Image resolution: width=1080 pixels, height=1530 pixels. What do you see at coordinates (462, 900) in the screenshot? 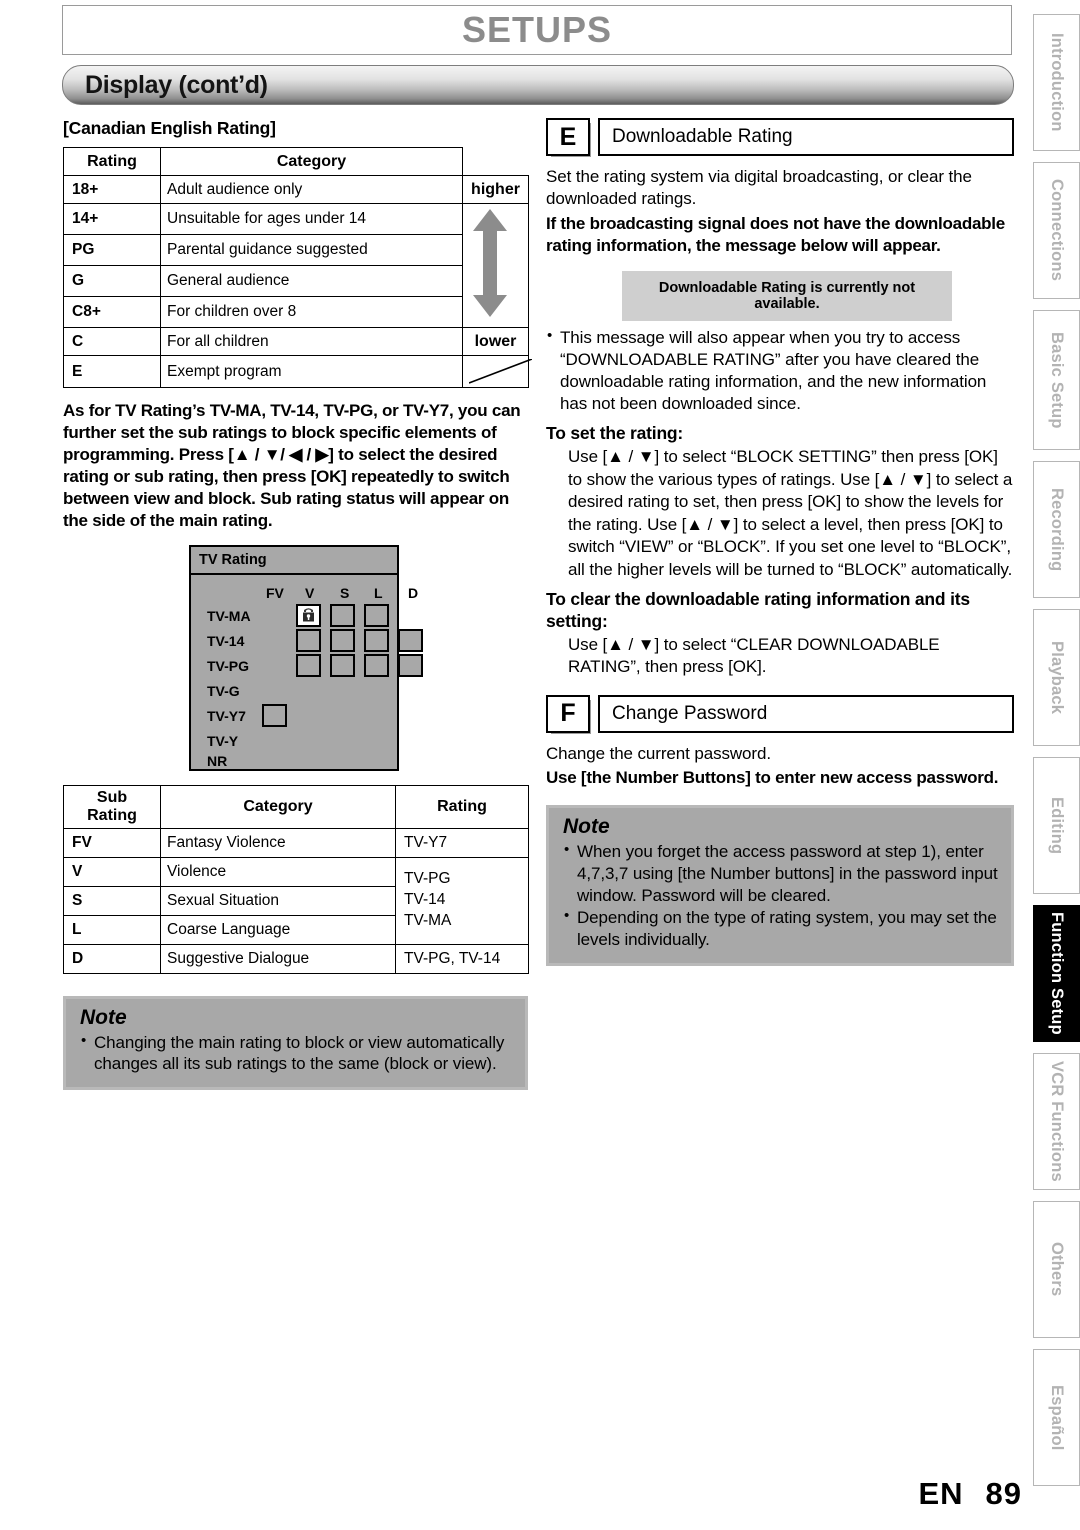
I see `sub-rating-group: TV-PG TV-14 TV-MA` at bounding box center [462, 900].